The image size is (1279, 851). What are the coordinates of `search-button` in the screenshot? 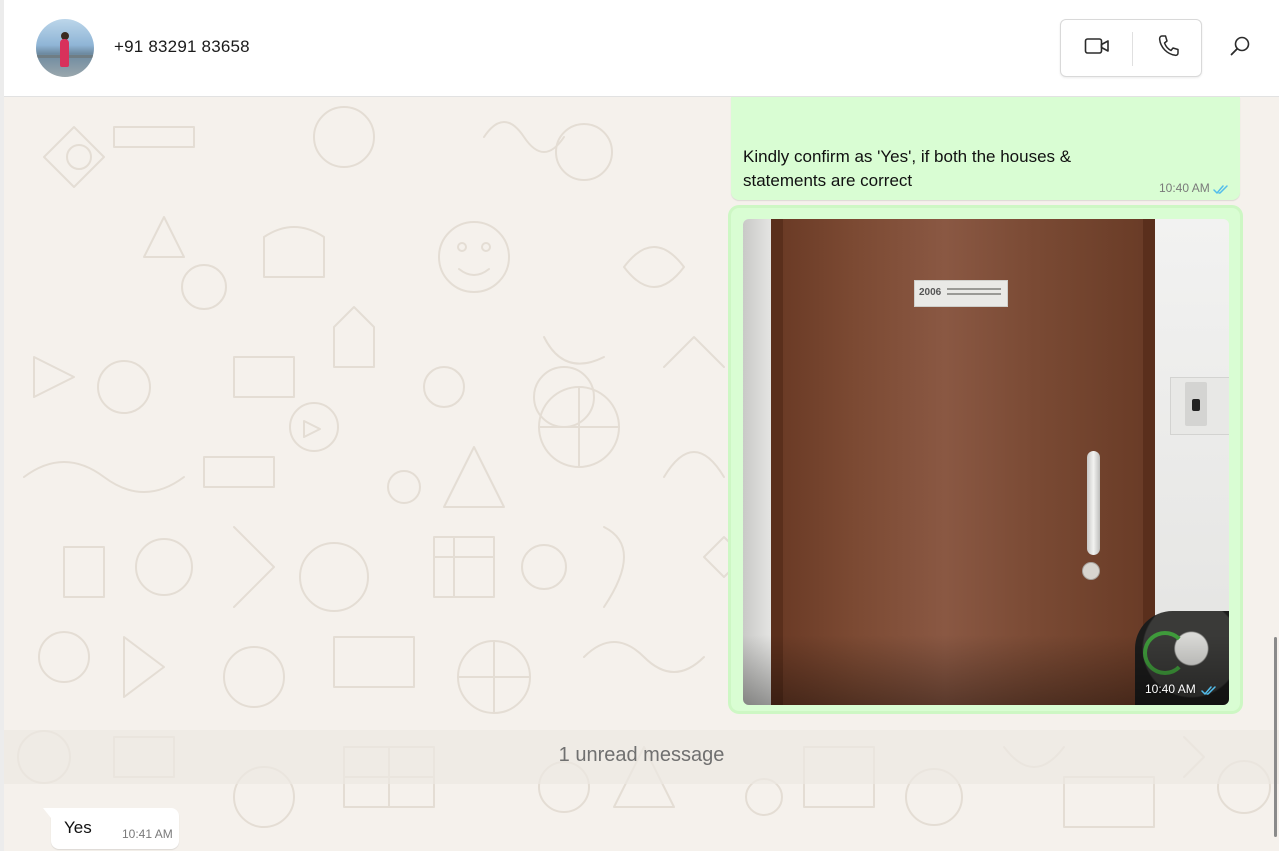 It's located at (1240, 48).